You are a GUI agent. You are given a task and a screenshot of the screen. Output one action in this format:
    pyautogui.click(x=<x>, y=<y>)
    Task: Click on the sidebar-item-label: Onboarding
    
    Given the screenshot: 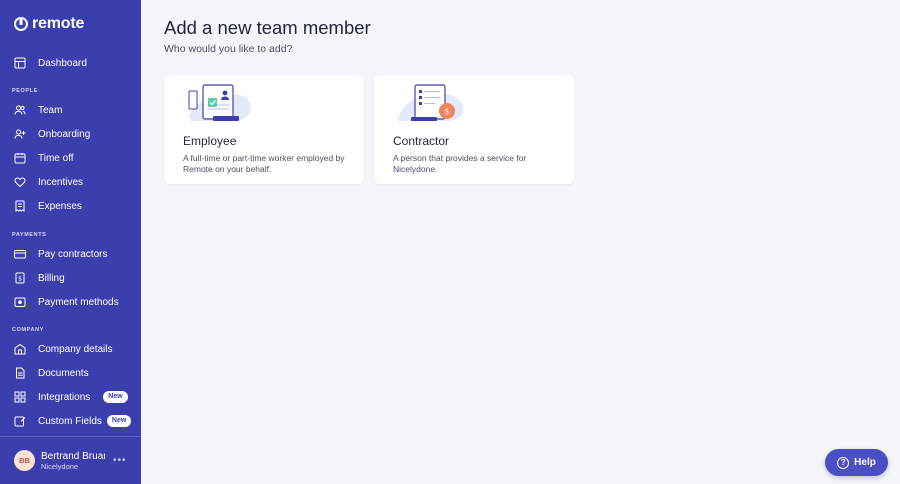 What is the action you would take?
    pyautogui.click(x=64, y=134)
    